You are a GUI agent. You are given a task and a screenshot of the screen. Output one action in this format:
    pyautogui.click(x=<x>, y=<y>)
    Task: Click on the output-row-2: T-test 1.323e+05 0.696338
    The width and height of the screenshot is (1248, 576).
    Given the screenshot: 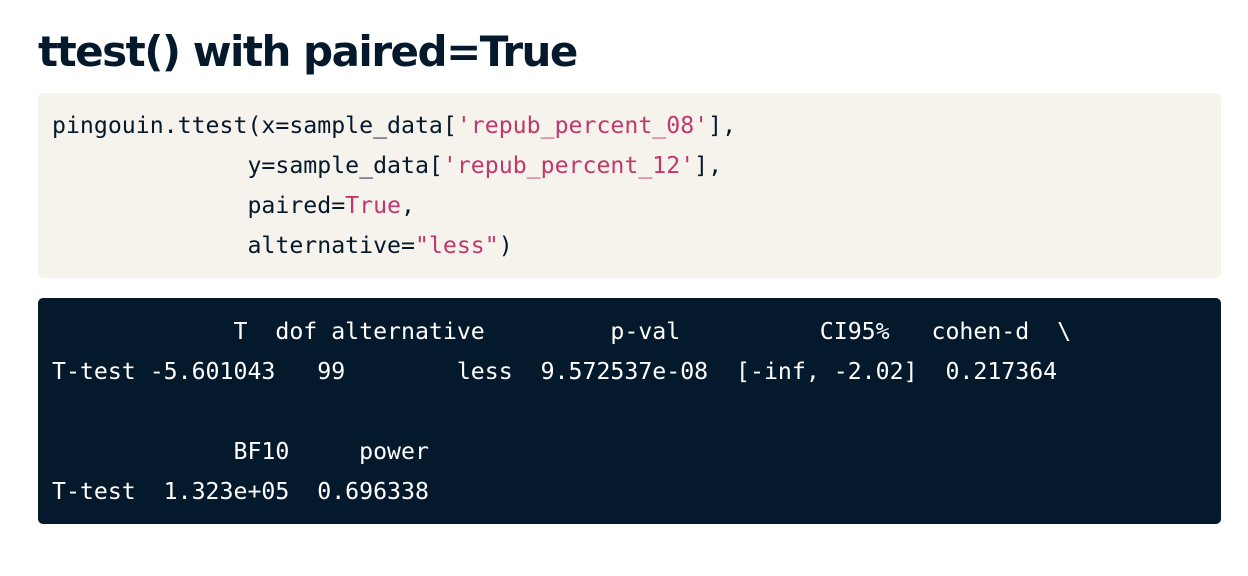 What is the action you would take?
    pyautogui.click(x=240, y=491)
    